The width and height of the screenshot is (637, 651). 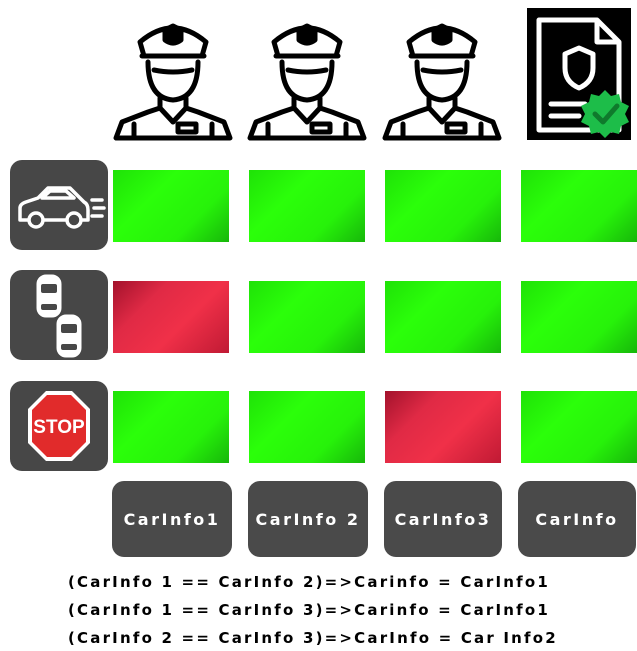 I want to click on carinfo3-button: CarInfo3, so click(x=443, y=519).